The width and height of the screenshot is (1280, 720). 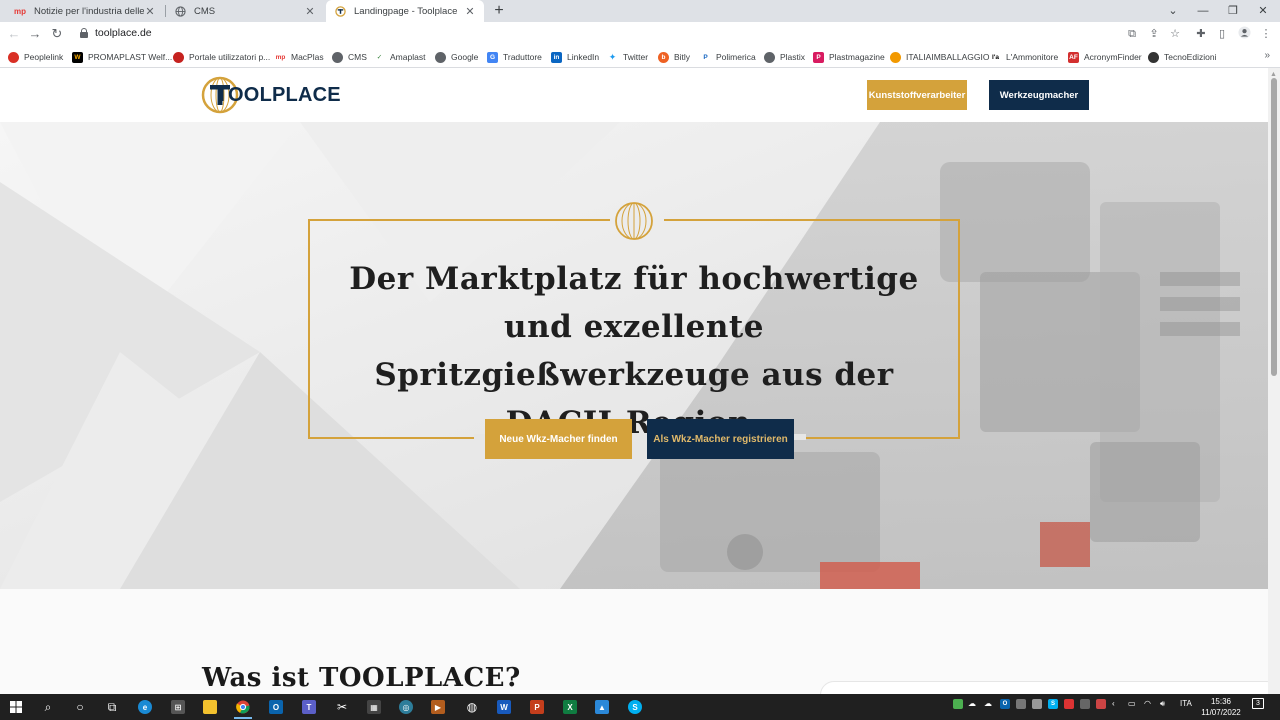 What do you see at coordinates (1222, 34) in the screenshot?
I see `side-panel-icon: ▯` at bounding box center [1222, 34].